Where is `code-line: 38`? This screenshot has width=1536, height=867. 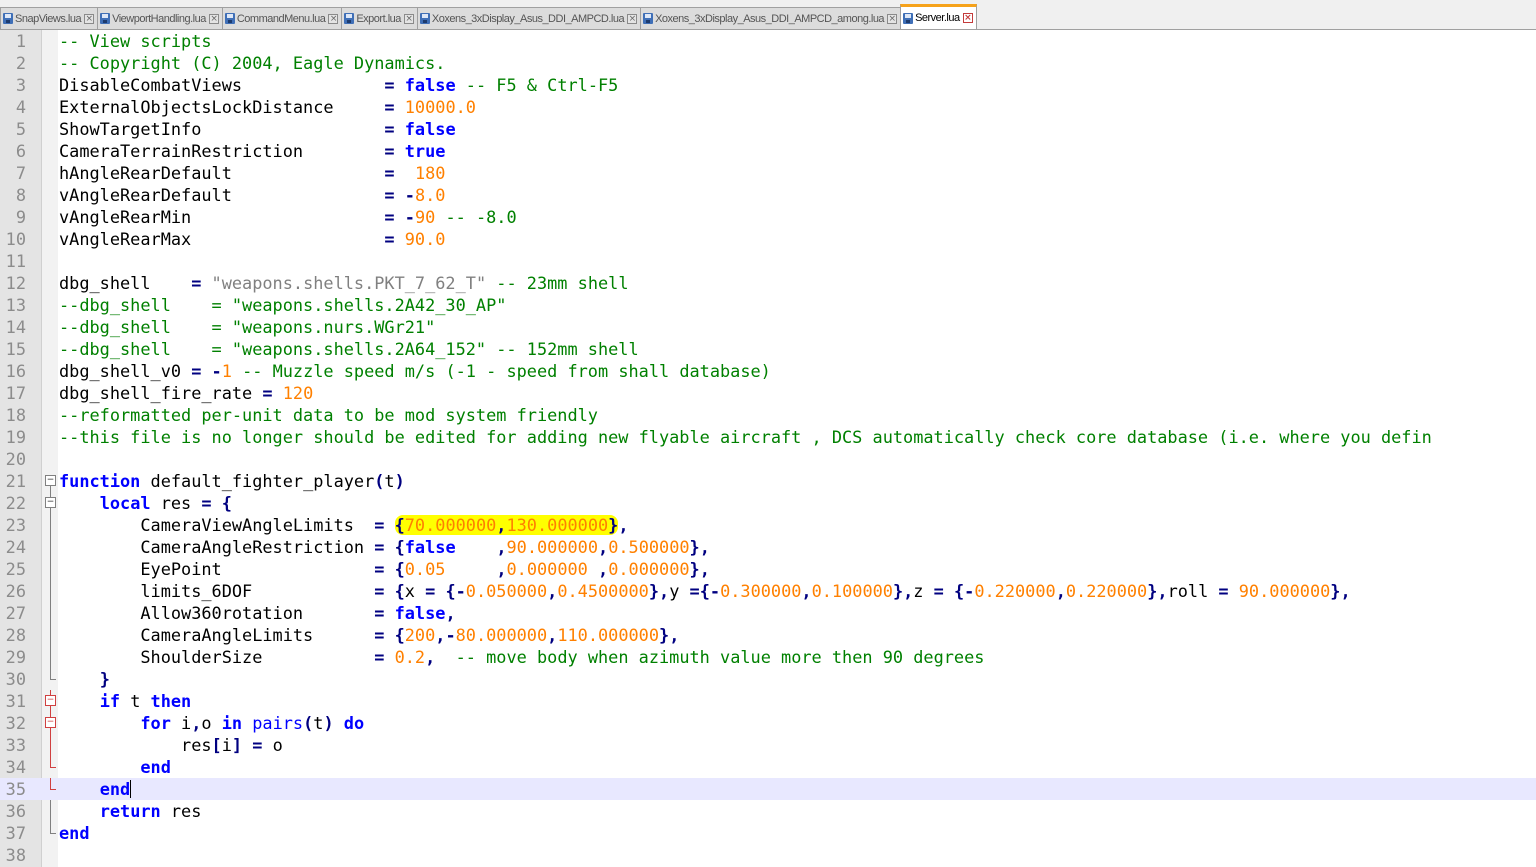 code-line: 38 is located at coordinates (768, 855).